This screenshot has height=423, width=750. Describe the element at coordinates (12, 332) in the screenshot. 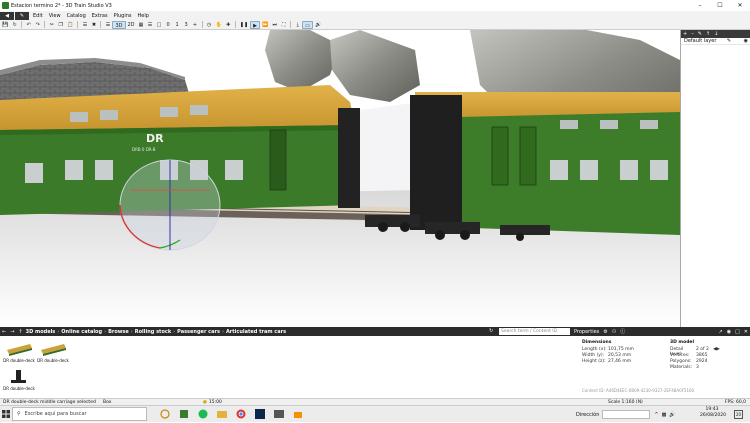

I see `forward-icon: →` at that location.